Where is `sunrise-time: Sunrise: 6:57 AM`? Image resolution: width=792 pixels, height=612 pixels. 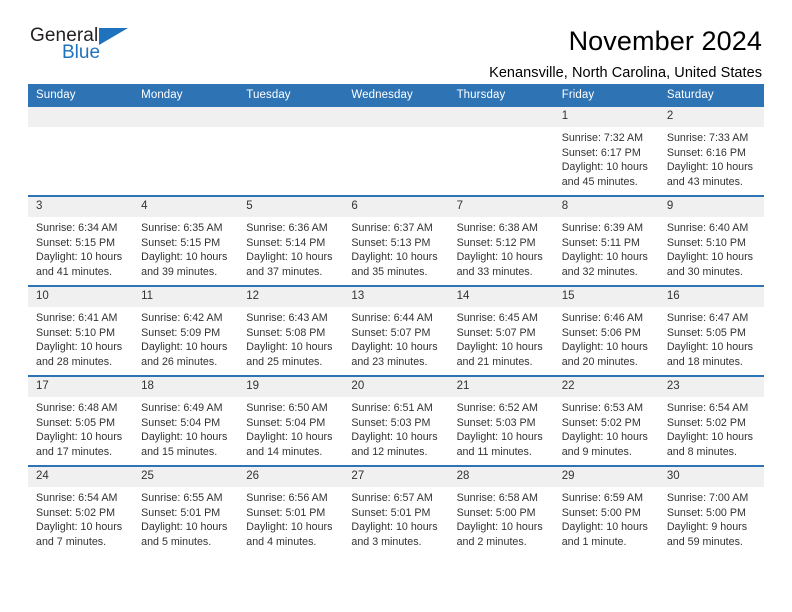
sunrise-time: Sunrise: 6:57 AM is located at coordinates (392, 498).